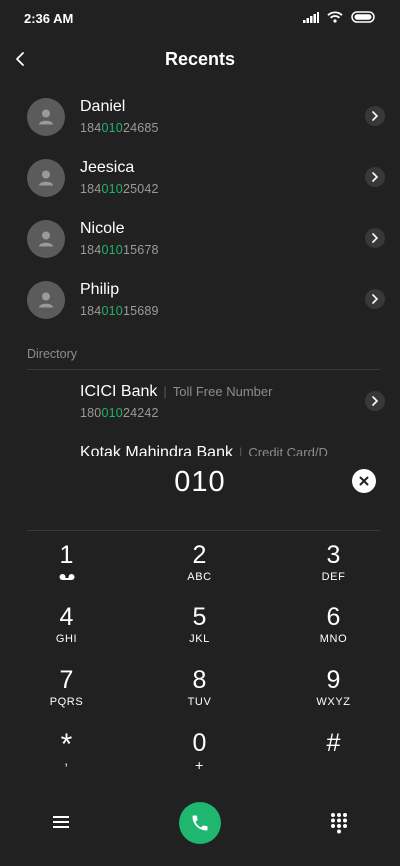 This screenshot has height=866, width=400. I want to click on phone-icon, so click(200, 823).